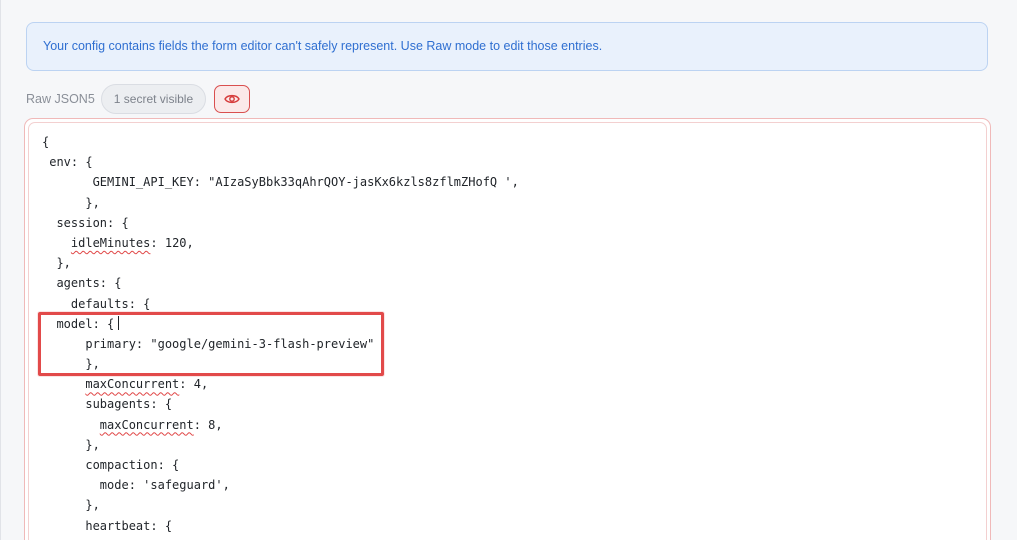 The image size is (1017, 540). I want to click on toggle-secret-visibility-button, so click(232, 99).